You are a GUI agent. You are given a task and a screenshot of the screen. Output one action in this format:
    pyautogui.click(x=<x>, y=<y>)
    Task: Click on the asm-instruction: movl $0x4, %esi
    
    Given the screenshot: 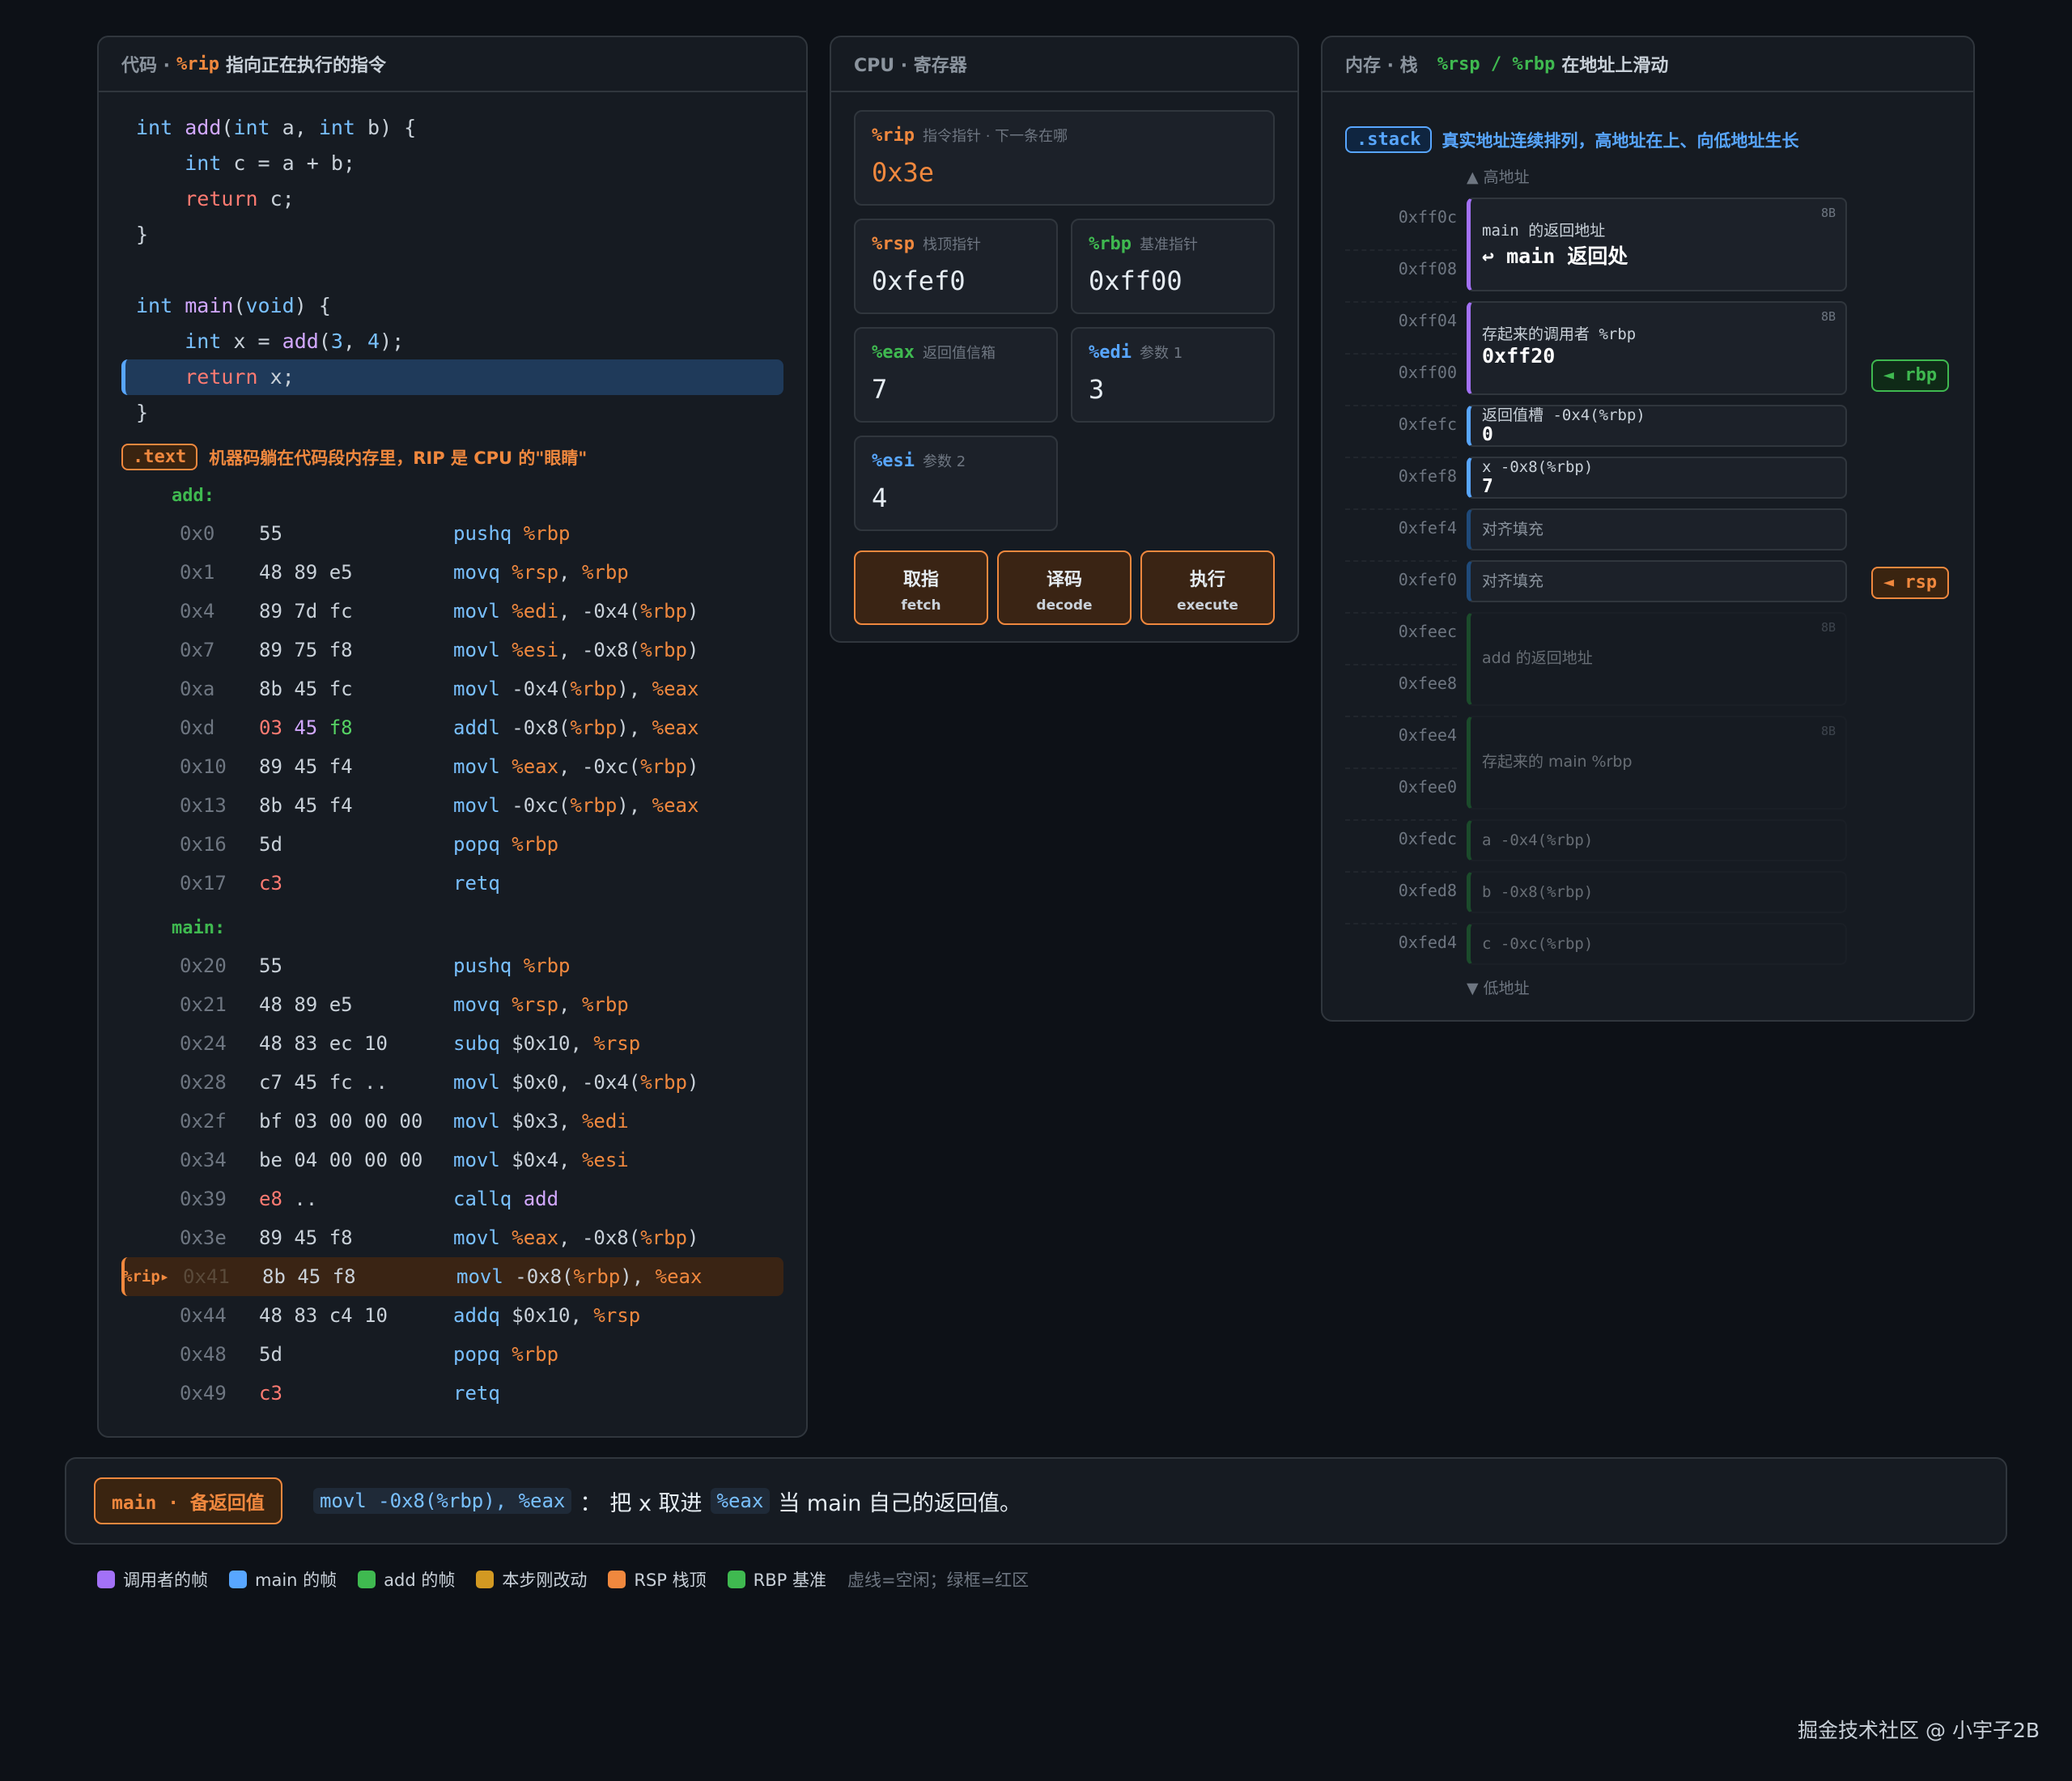 What is the action you would take?
    pyautogui.click(x=541, y=1160)
    